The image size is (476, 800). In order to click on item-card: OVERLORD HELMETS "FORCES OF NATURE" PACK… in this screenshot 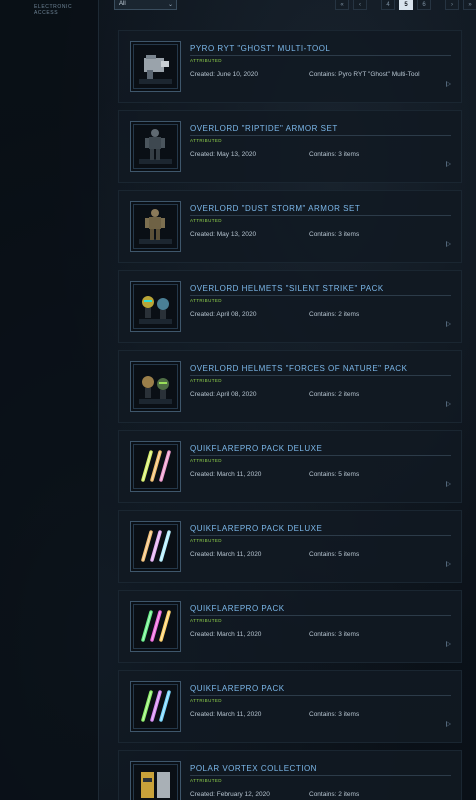, I will do `click(290, 386)`.